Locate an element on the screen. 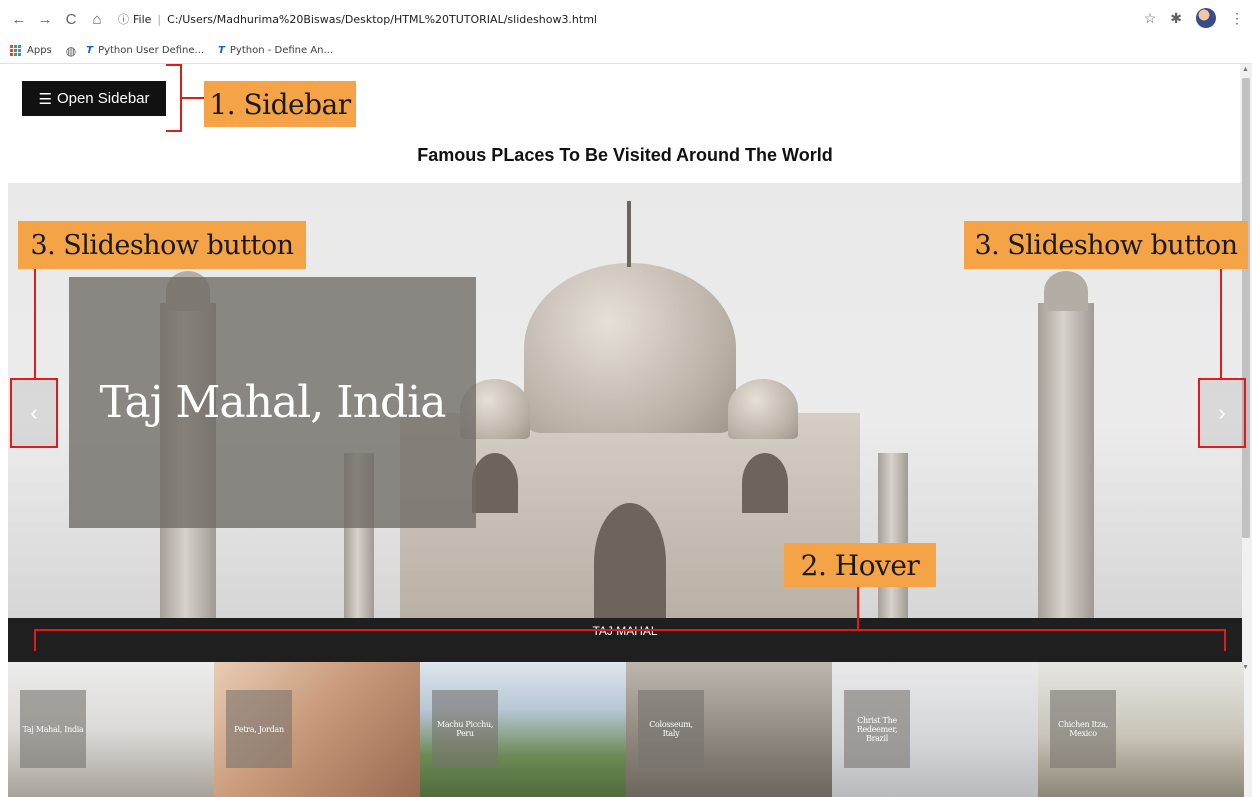  thumbnail-label-box: Colosseum, Italy is located at coordinates (671, 729).